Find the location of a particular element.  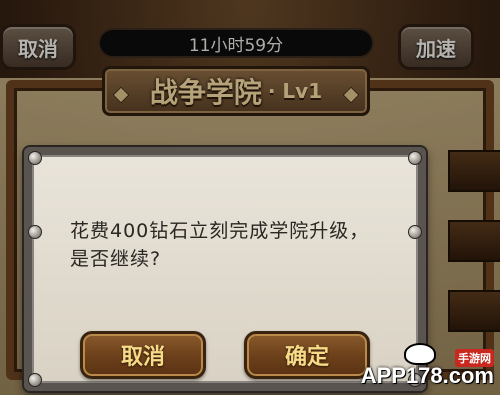

watermark: 手游网 APP178.com is located at coordinates (427, 366).